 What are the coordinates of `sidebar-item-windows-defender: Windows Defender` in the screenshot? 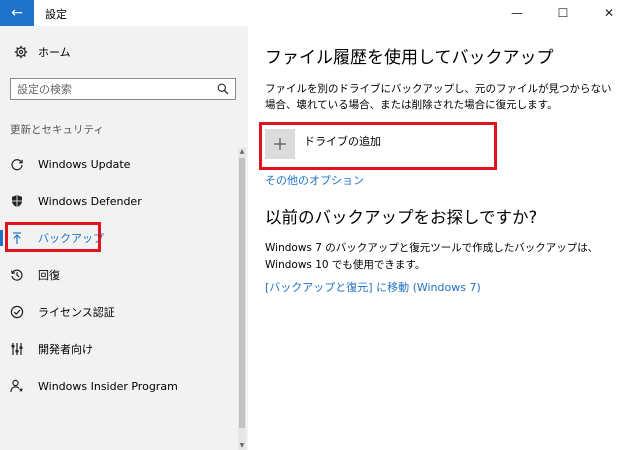 It's located at (118, 201).